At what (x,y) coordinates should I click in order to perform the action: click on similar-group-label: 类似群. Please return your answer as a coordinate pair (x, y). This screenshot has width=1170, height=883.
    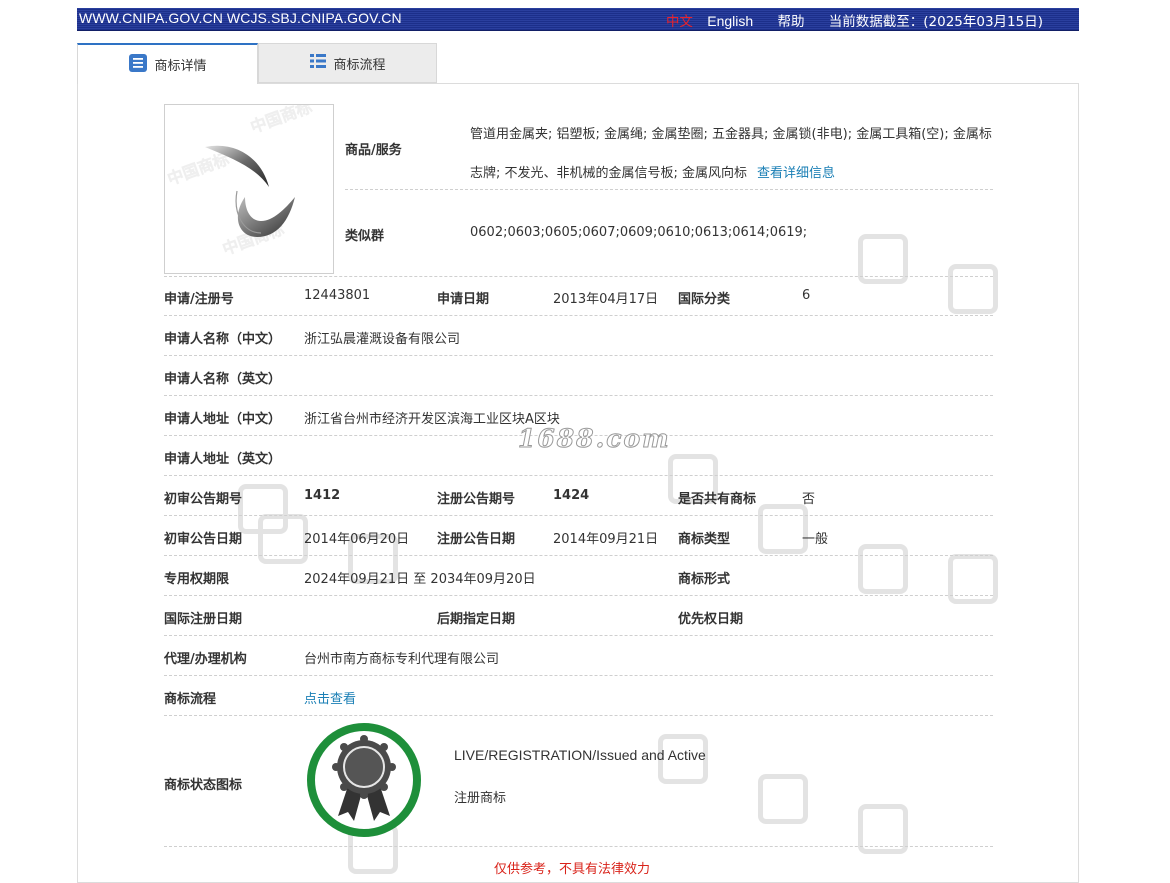
    Looking at the image, I should click on (365, 236).